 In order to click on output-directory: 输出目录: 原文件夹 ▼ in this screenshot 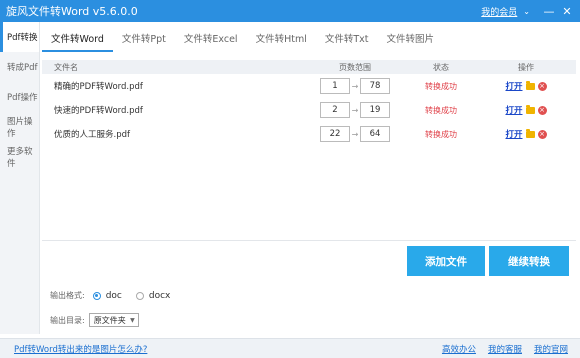, I will do `click(94, 320)`.